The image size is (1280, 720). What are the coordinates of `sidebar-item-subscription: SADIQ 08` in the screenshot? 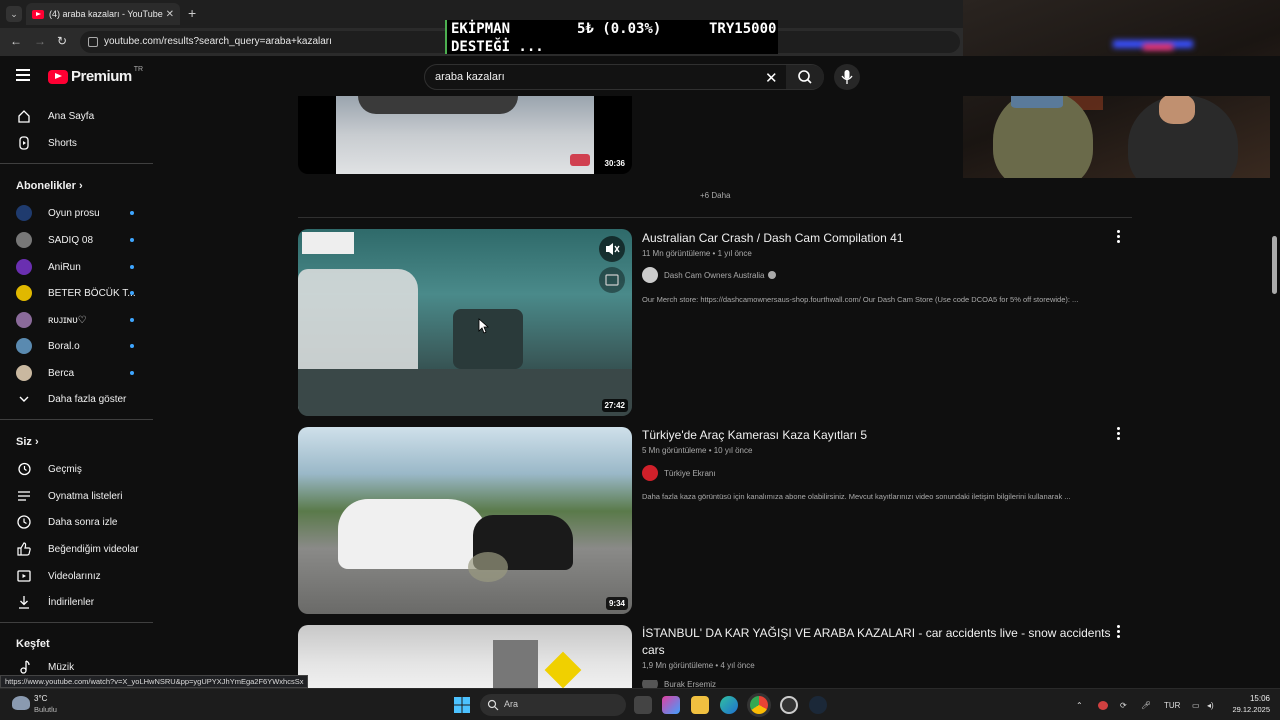 It's located at (77, 240).